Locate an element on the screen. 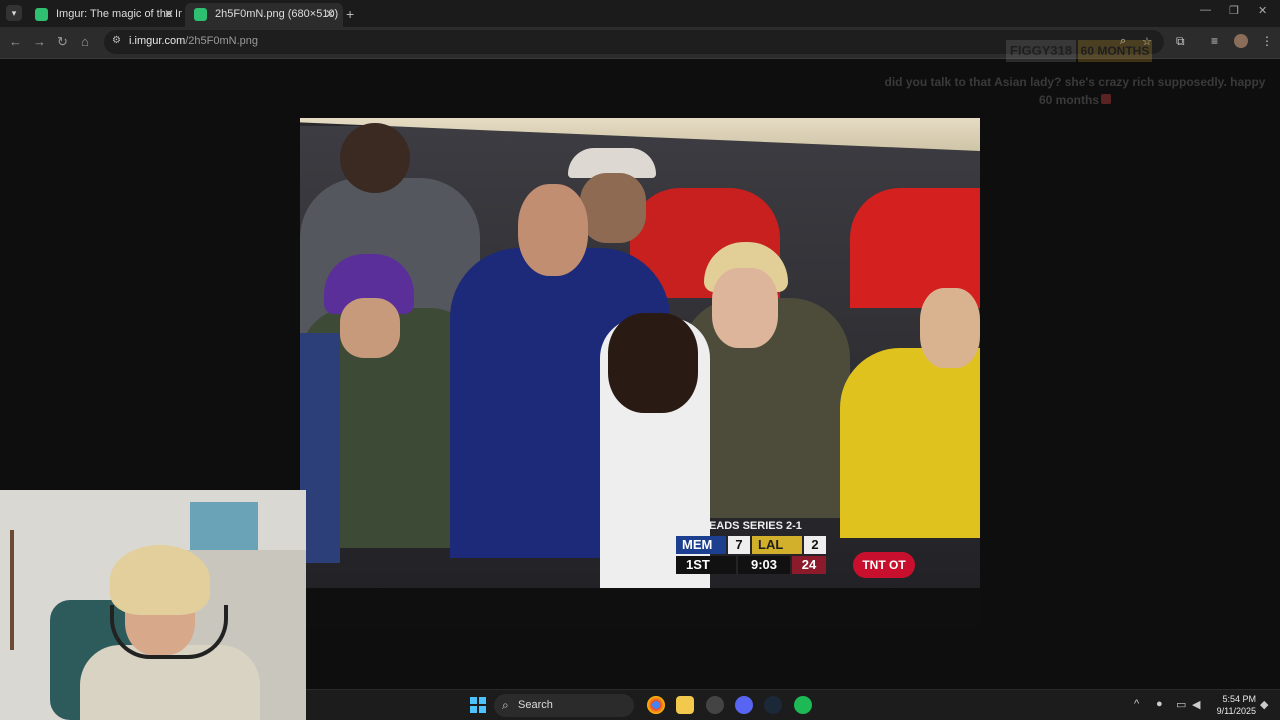 The width and height of the screenshot is (1280, 720). team2-name: LAL is located at coordinates (777, 545).